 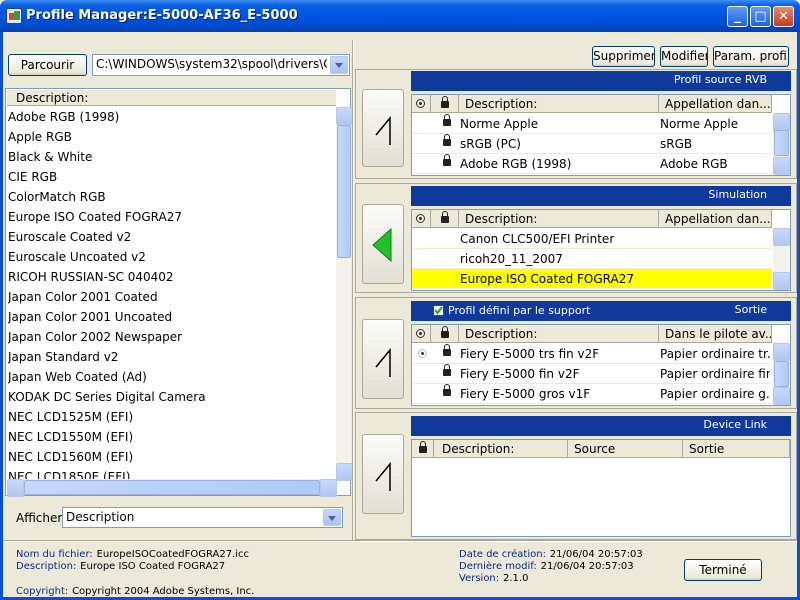 What do you see at coordinates (422, 353) in the screenshot?
I see `target-icon` at bounding box center [422, 353].